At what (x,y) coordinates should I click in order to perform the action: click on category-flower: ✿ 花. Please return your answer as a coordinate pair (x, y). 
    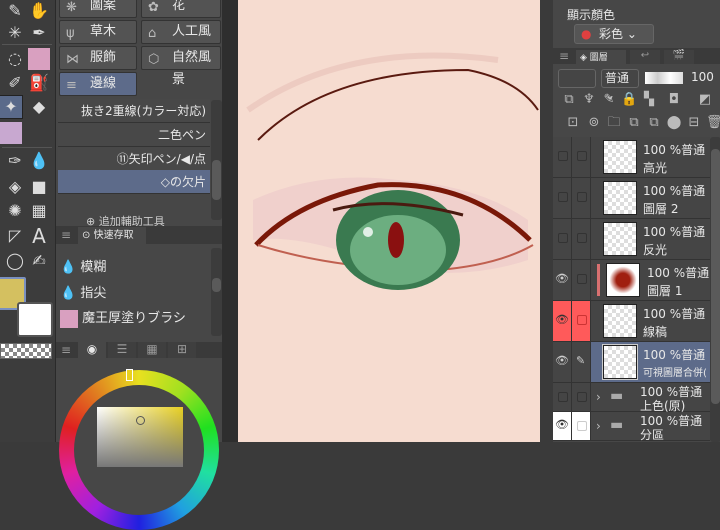
    Looking at the image, I should click on (181, 9).